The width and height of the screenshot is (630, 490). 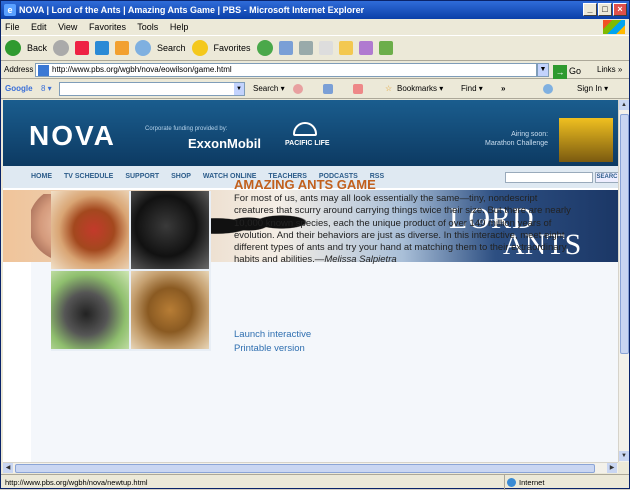 I want to click on menu-edit: Edit, so click(x=39, y=27).